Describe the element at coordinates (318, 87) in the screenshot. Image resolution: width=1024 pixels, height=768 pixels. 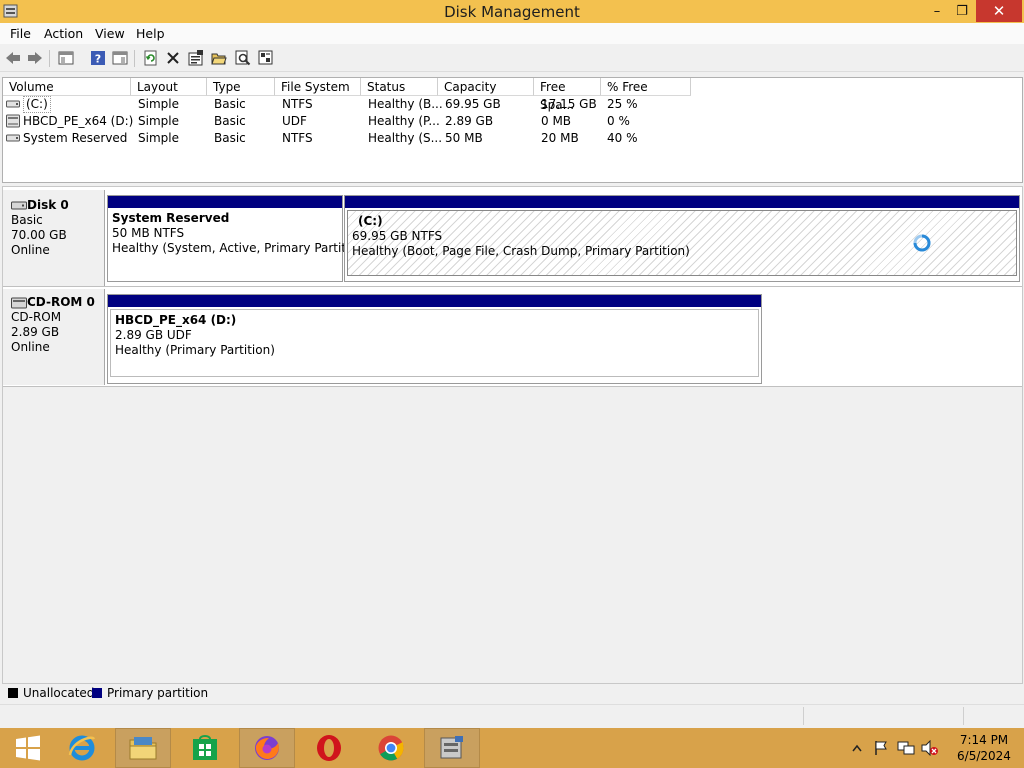
I see `column-header-file-system: File System` at that location.